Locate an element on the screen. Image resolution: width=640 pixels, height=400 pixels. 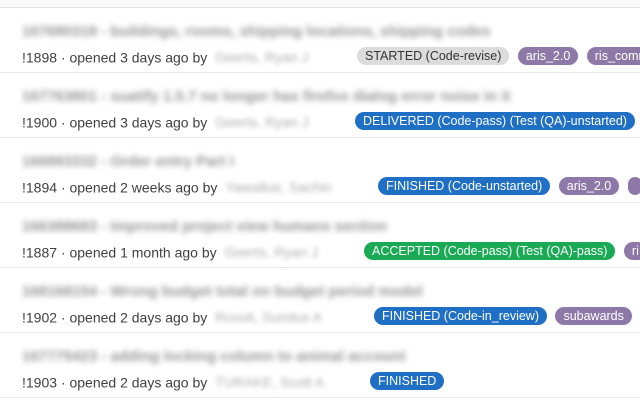
author-link: Rosoli, Sundus A is located at coordinates (268, 317).